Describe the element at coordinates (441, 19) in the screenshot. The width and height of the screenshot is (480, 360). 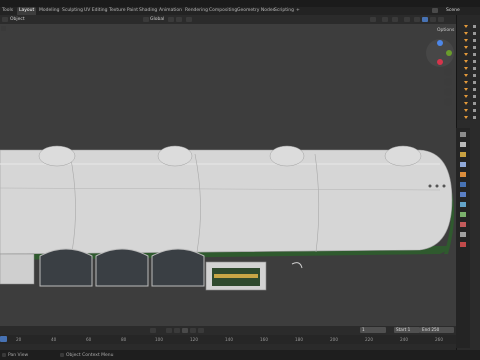
I see `shading-rendered-icon` at that location.